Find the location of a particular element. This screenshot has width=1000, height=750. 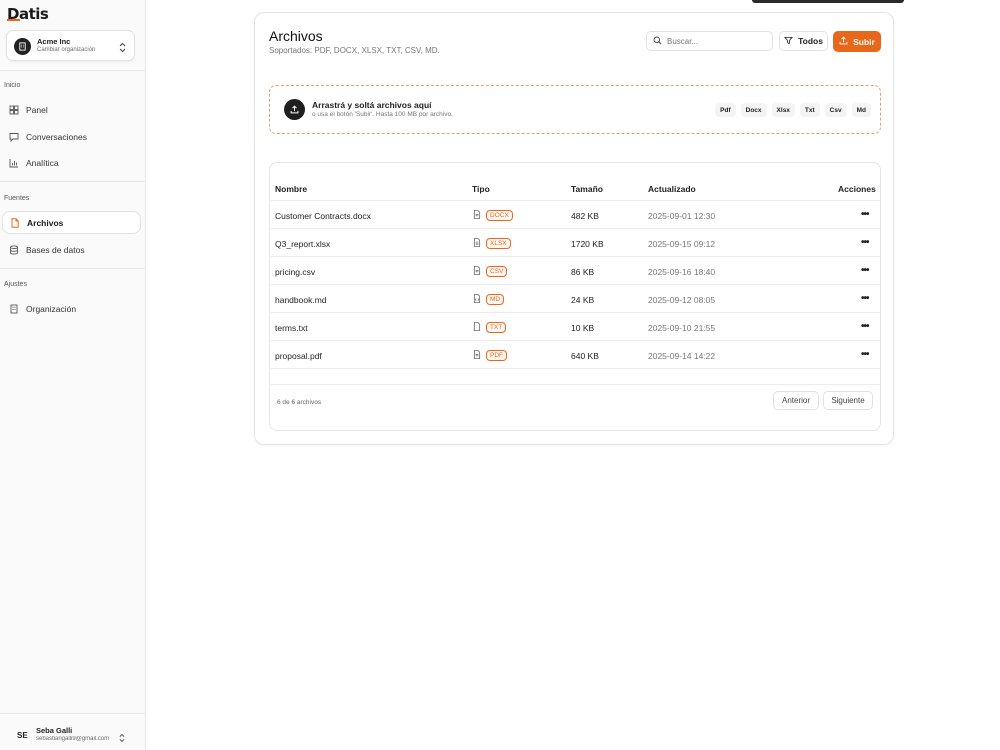

file-name: terms.txt is located at coordinates (291, 328).